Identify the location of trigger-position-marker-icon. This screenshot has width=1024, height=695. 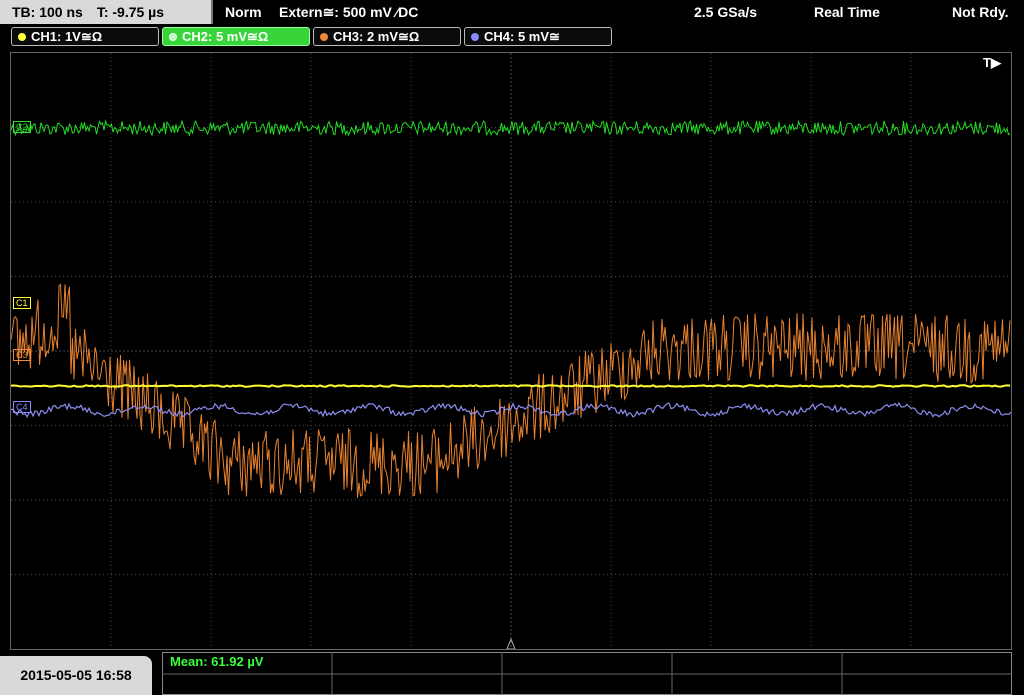
(511, 643).